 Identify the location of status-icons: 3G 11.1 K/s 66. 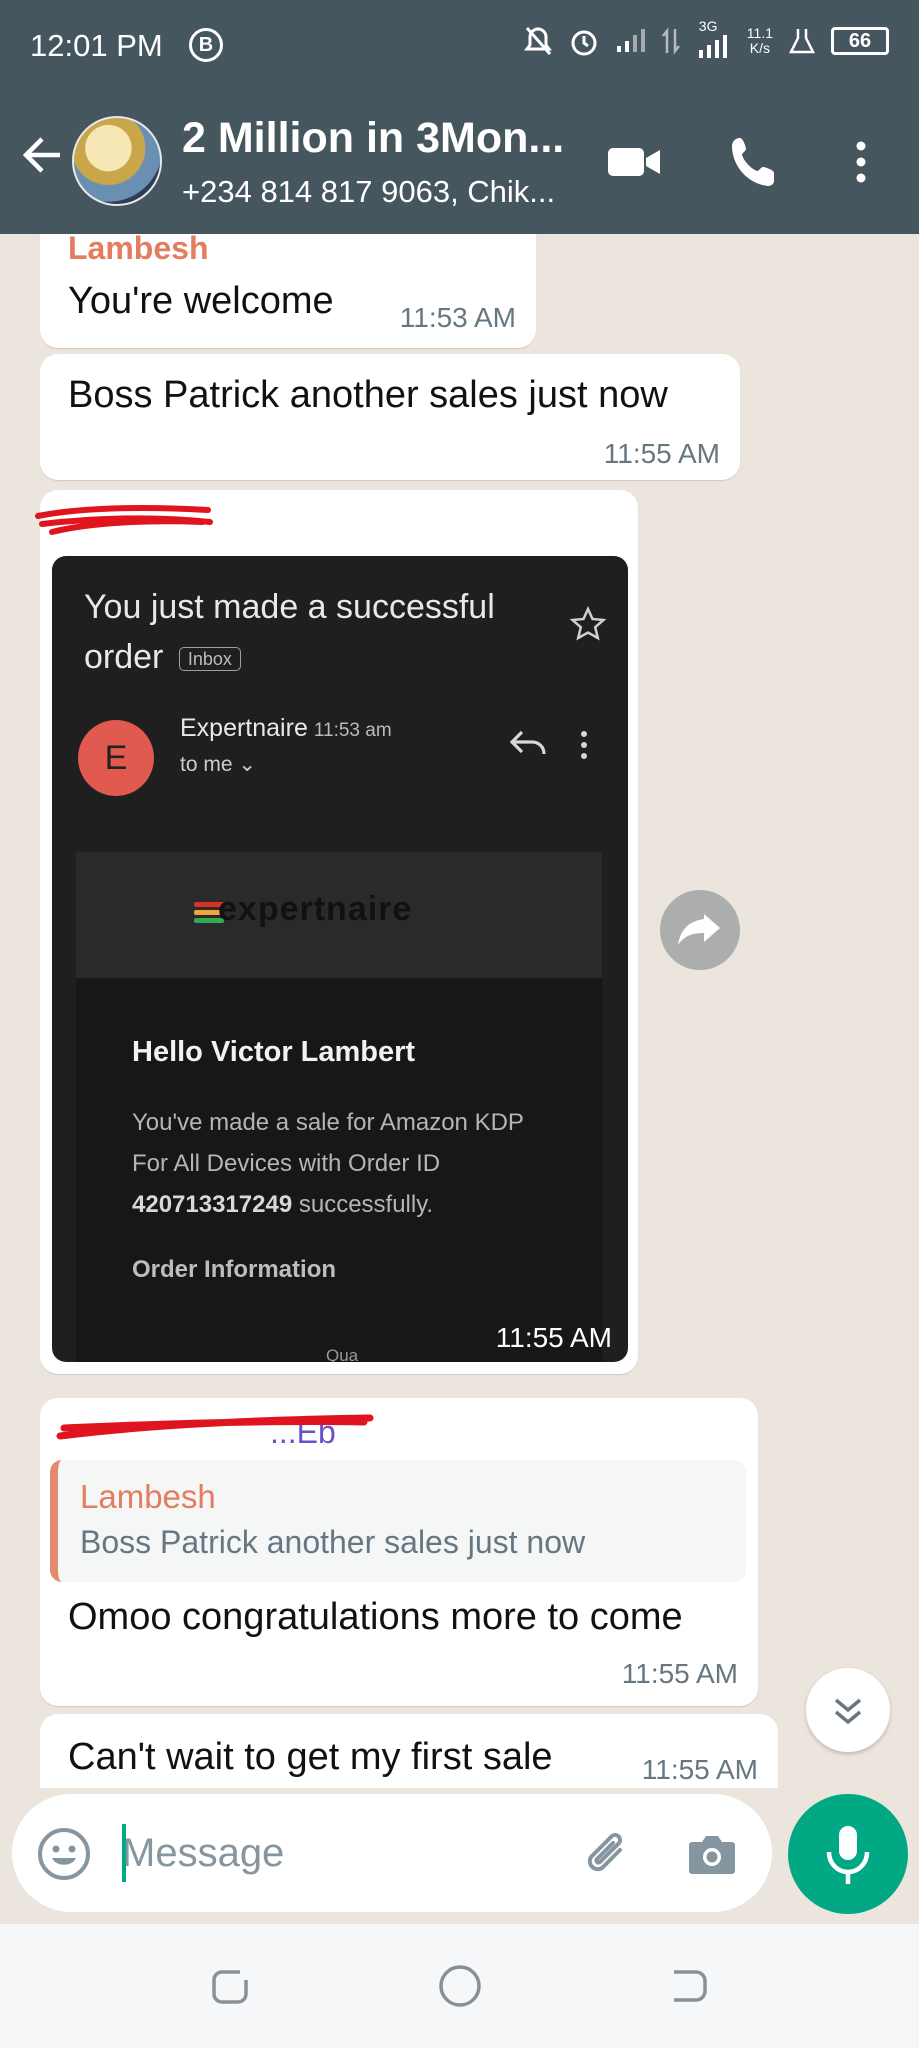
(706, 38).